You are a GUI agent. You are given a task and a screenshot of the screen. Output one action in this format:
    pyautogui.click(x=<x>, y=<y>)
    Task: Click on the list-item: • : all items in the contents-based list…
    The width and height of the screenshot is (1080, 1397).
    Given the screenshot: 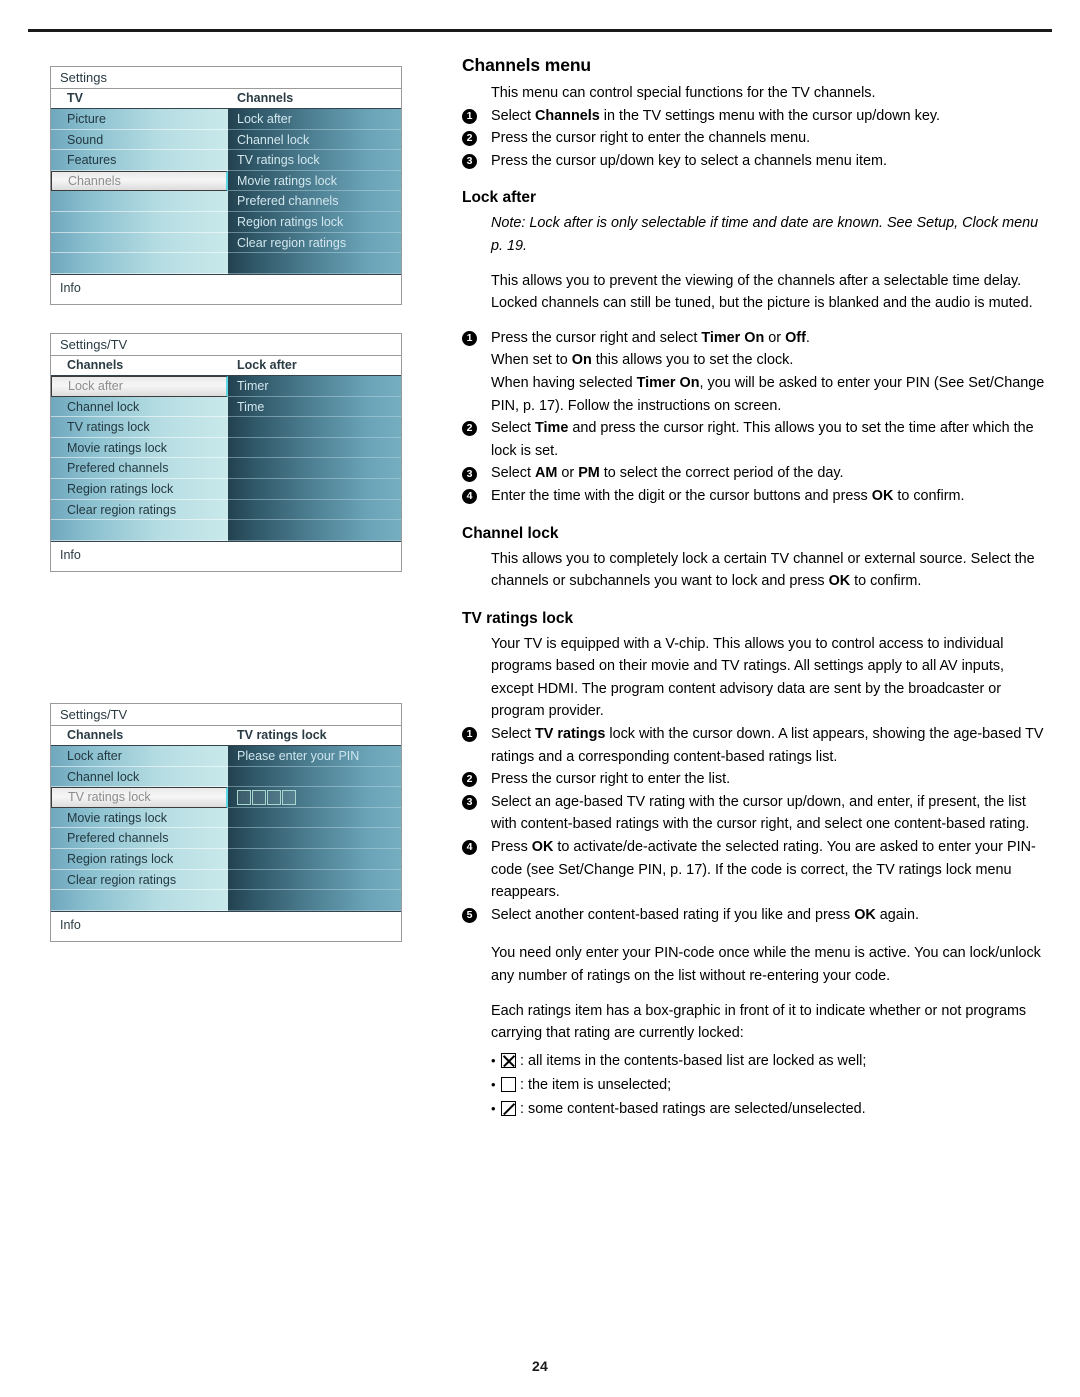 What is the action you would take?
    pyautogui.click(x=768, y=1061)
    